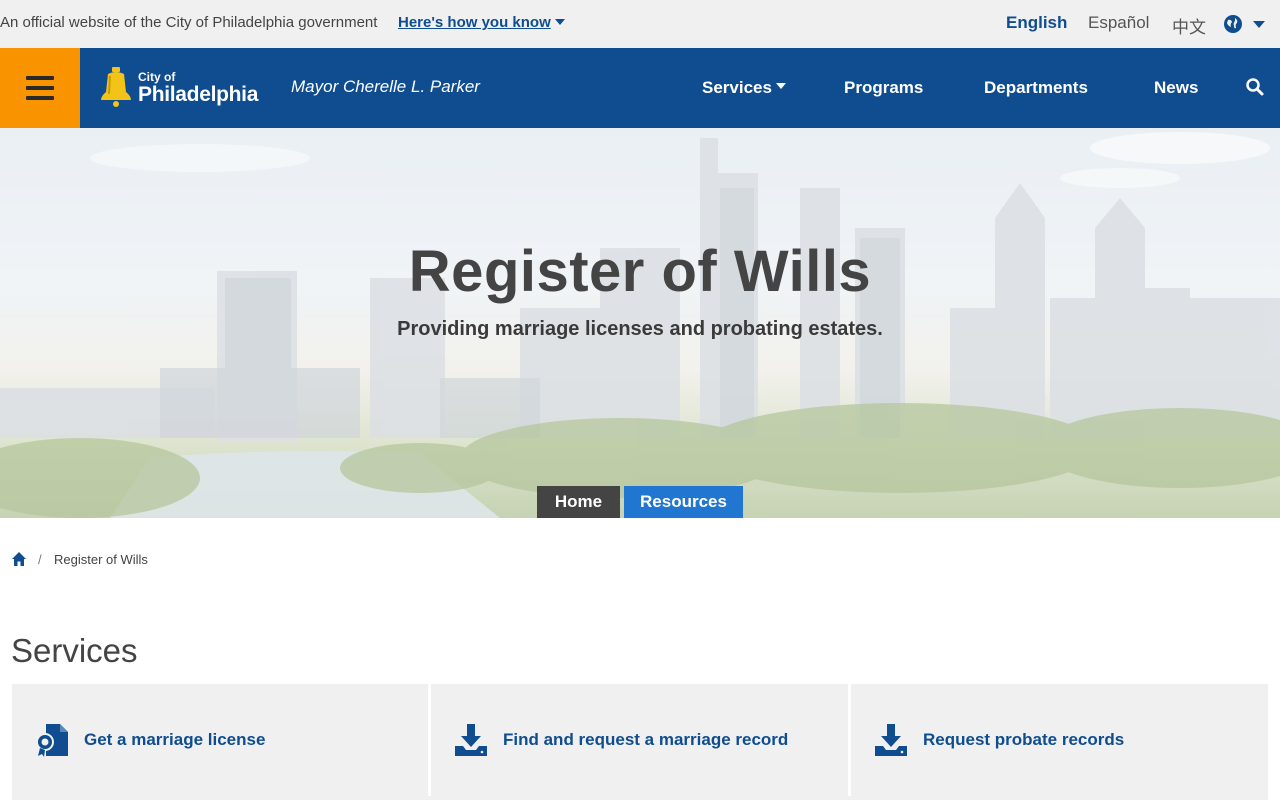 Image resolution: width=1280 pixels, height=800 pixels. I want to click on license-certificate-icon, so click(52, 740).